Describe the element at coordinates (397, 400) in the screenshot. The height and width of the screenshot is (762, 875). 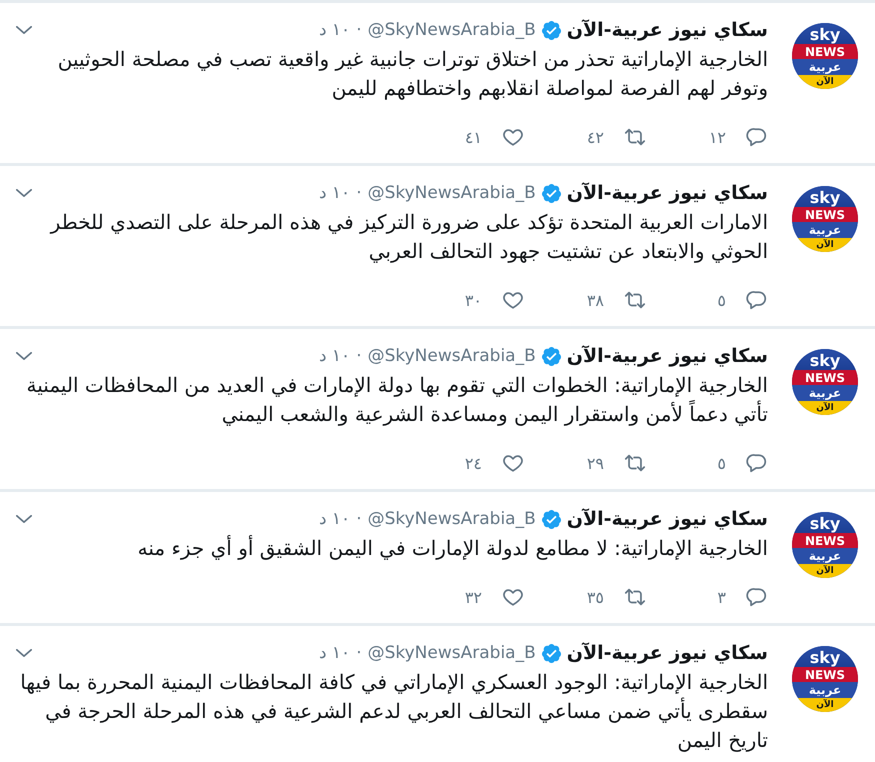
I see `tweet-text: الخارجية الإماراتية: الخطوات التي تقوم بها دولة الإمارات في العديد من المحافظات اليمنية تأتي دعماً لأمن واستقرار اليمن ومساعدة الشرعية والشعب اليمني` at that location.